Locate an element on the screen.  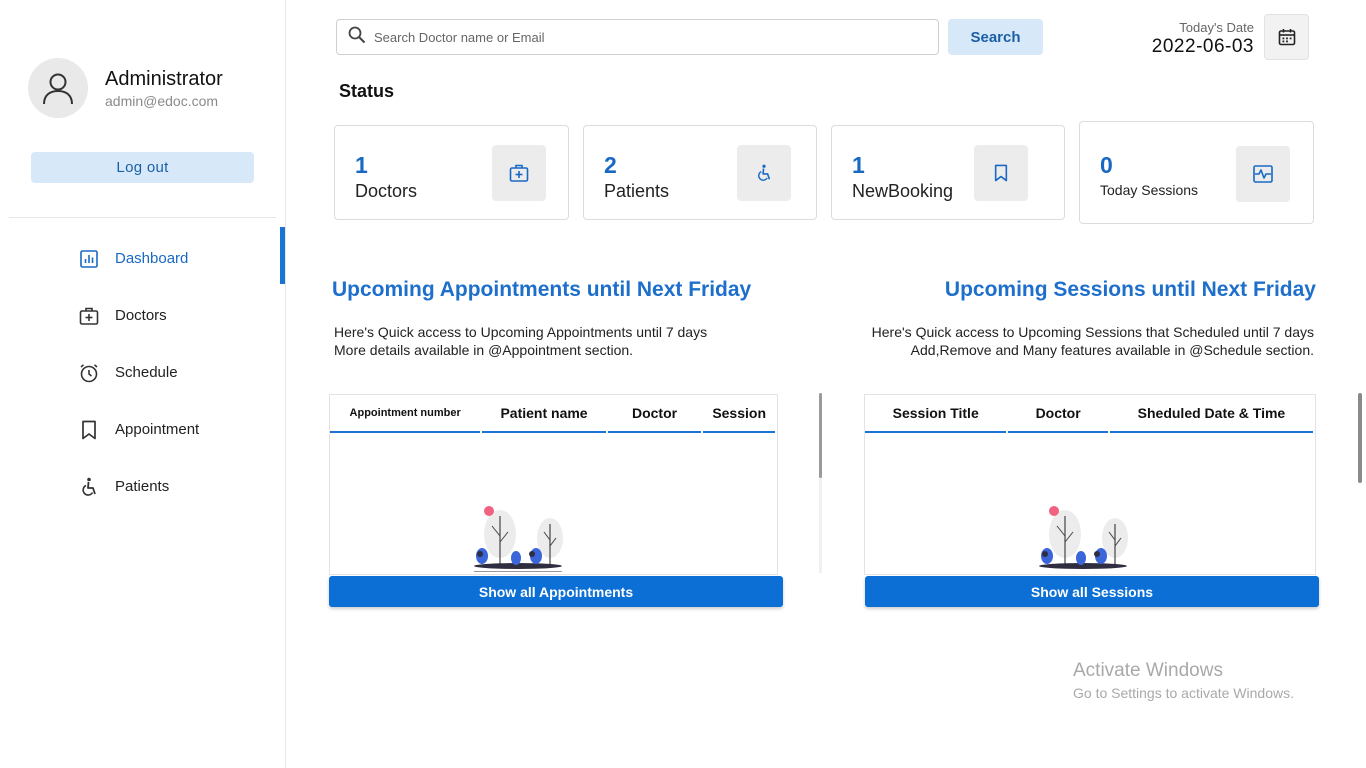
sidebar-item-label: Patients is located at coordinates (142, 486).